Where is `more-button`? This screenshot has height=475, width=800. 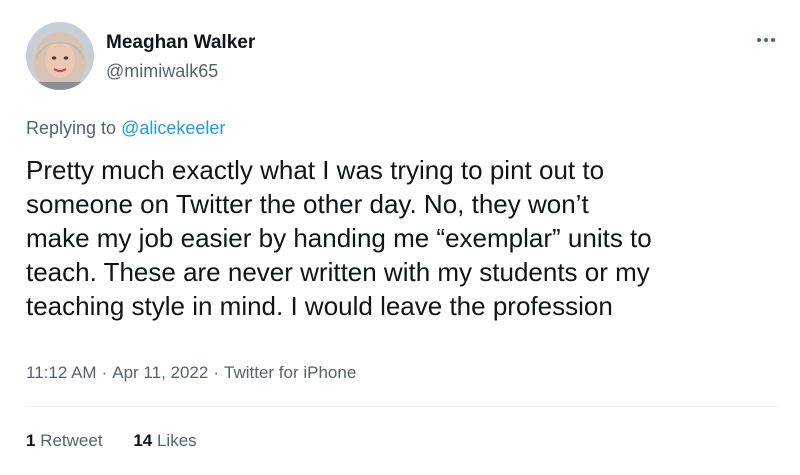 more-button is located at coordinates (766, 40).